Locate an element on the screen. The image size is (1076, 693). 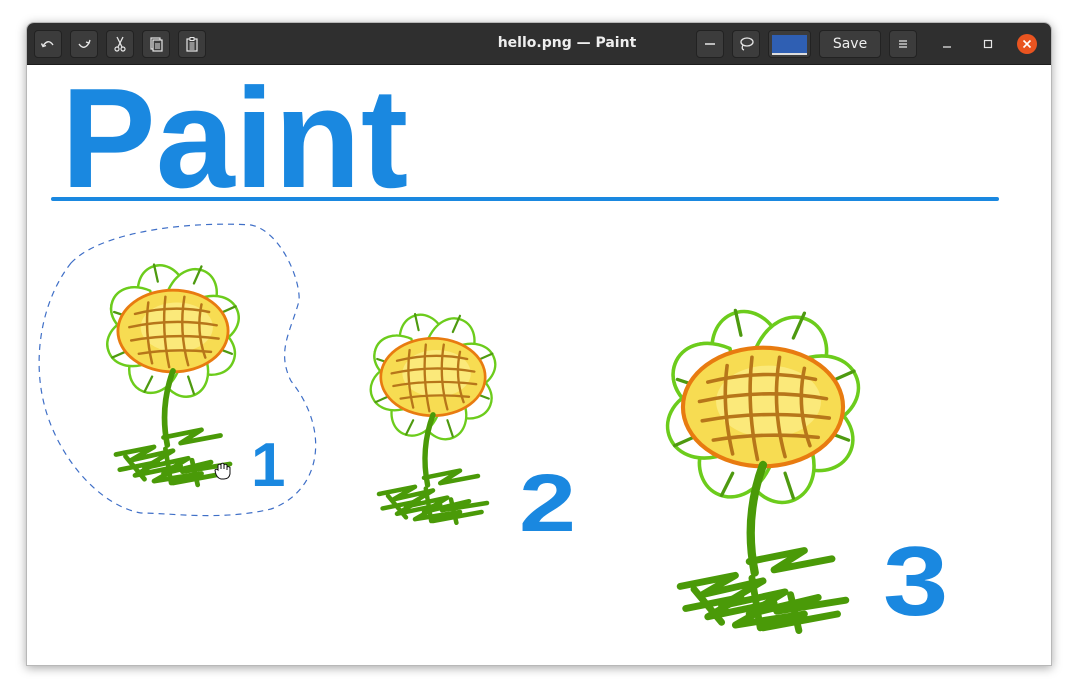
undo-icon is located at coordinates (47, 44).